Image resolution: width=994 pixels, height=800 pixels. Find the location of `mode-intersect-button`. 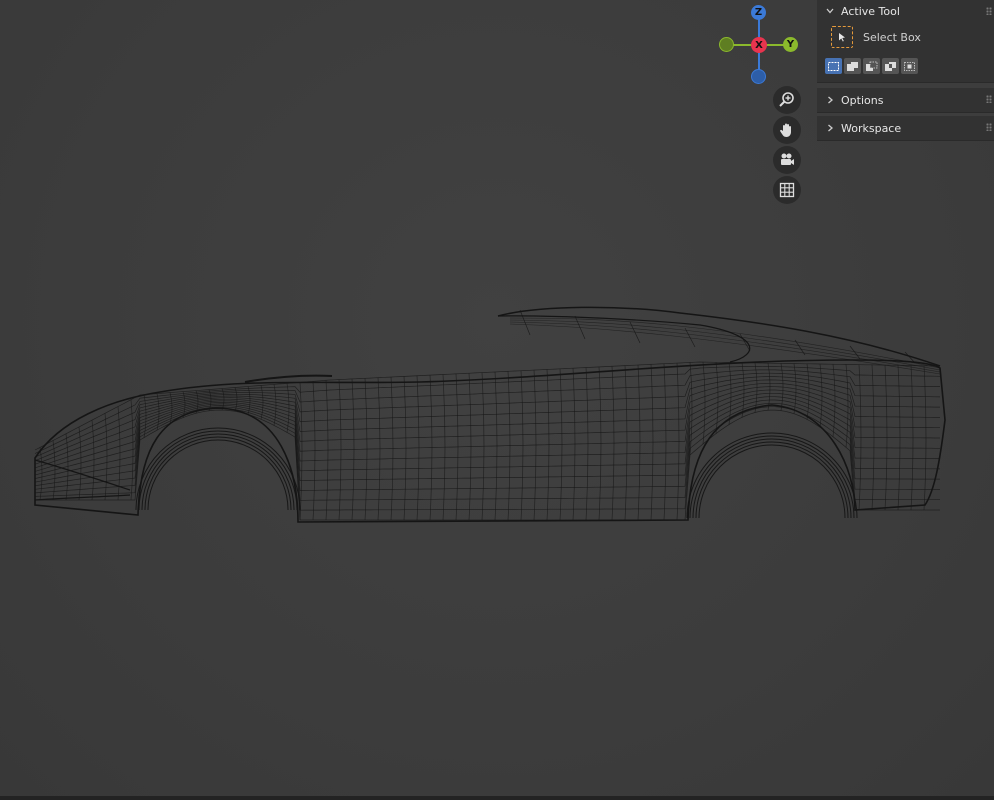

mode-intersect-button is located at coordinates (909, 66).